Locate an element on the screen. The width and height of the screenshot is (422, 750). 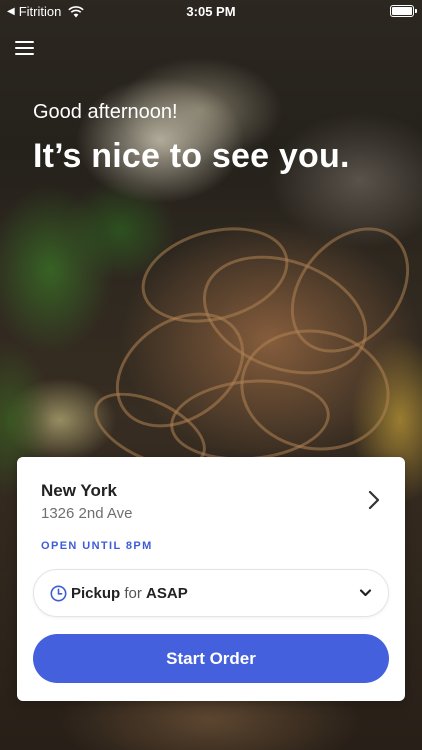
clock-time: 3:05 PM is located at coordinates (211, 11).